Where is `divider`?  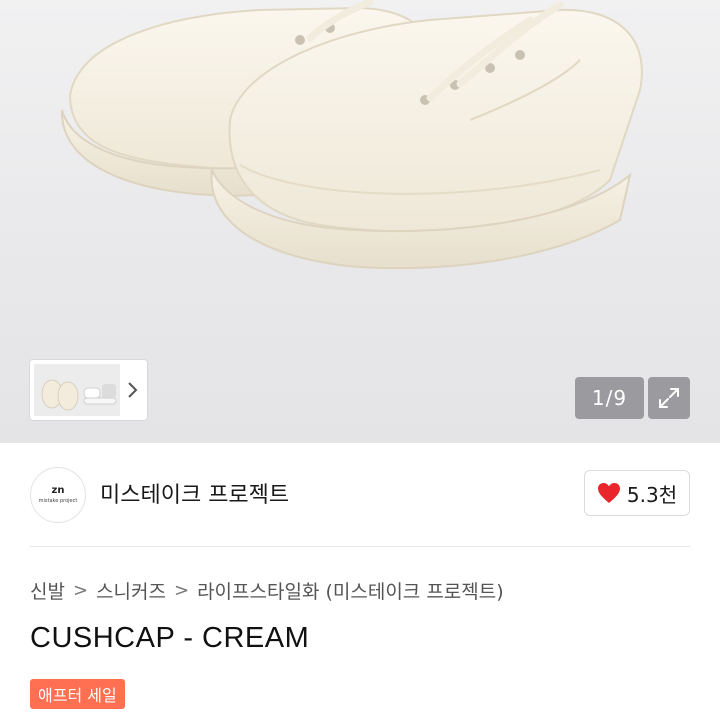 divider is located at coordinates (360, 546).